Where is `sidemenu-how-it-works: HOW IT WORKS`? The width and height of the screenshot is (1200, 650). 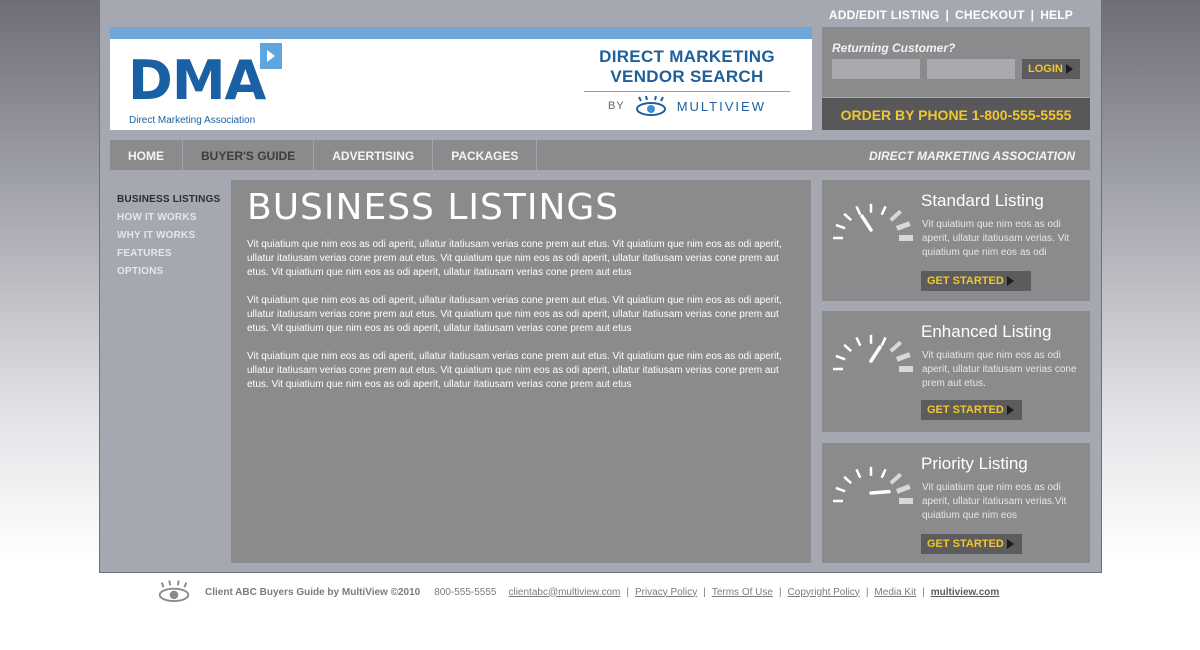 sidemenu-how-it-works: HOW IT WORKS is located at coordinates (168, 221).